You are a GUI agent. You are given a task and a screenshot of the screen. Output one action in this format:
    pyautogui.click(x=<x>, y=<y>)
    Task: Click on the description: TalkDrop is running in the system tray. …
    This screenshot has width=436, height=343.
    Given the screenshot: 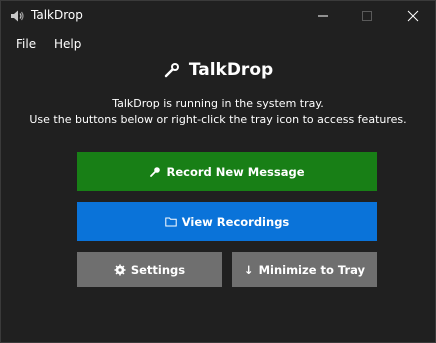 What is the action you would take?
    pyautogui.click(x=218, y=112)
    